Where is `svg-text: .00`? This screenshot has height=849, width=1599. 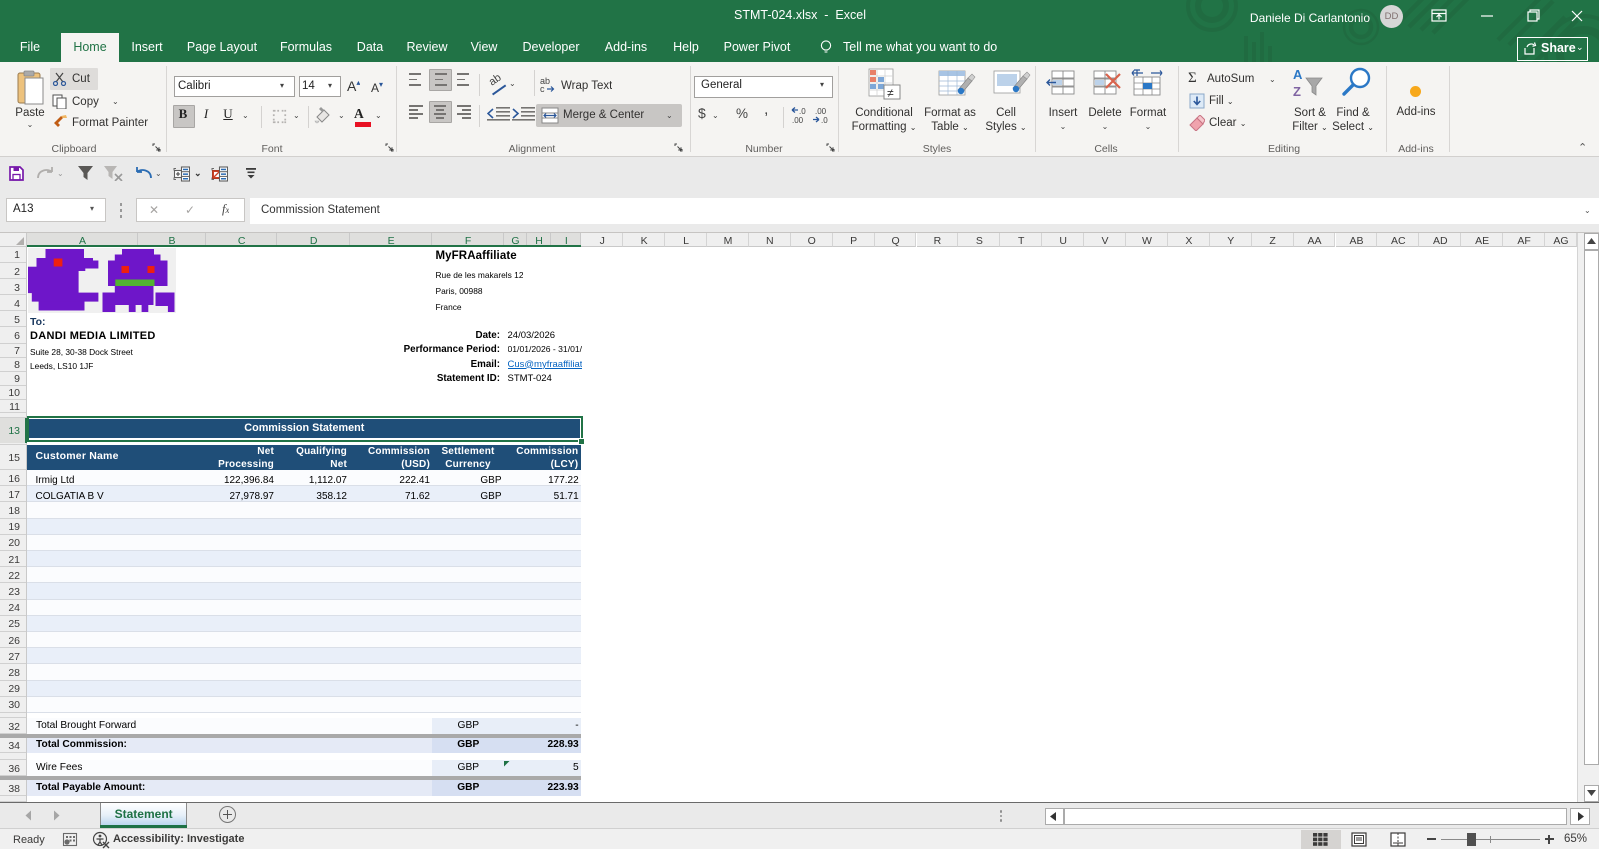
svg-text: .00 is located at coordinates (798, 120).